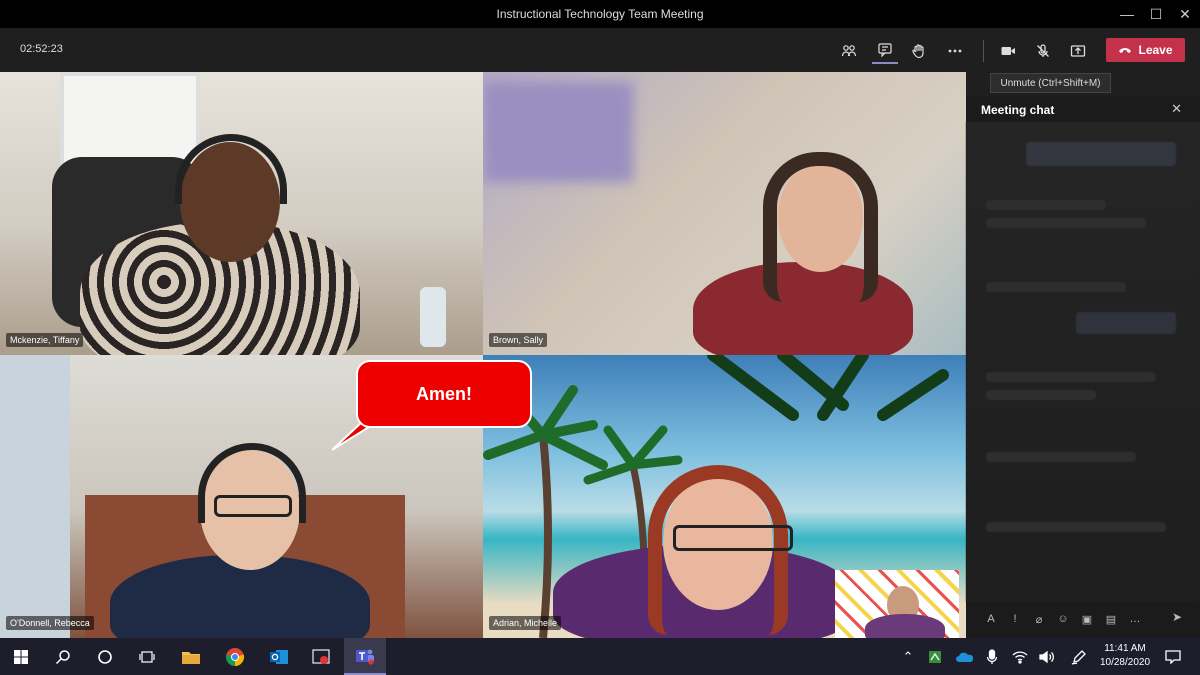 This screenshot has width=1200, height=675. What do you see at coordinates (1050, 83) in the screenshot?
I see `unmute-tooltip: Unmute (Ctrl+Shift+M)` at bounding box center [1050, 83].